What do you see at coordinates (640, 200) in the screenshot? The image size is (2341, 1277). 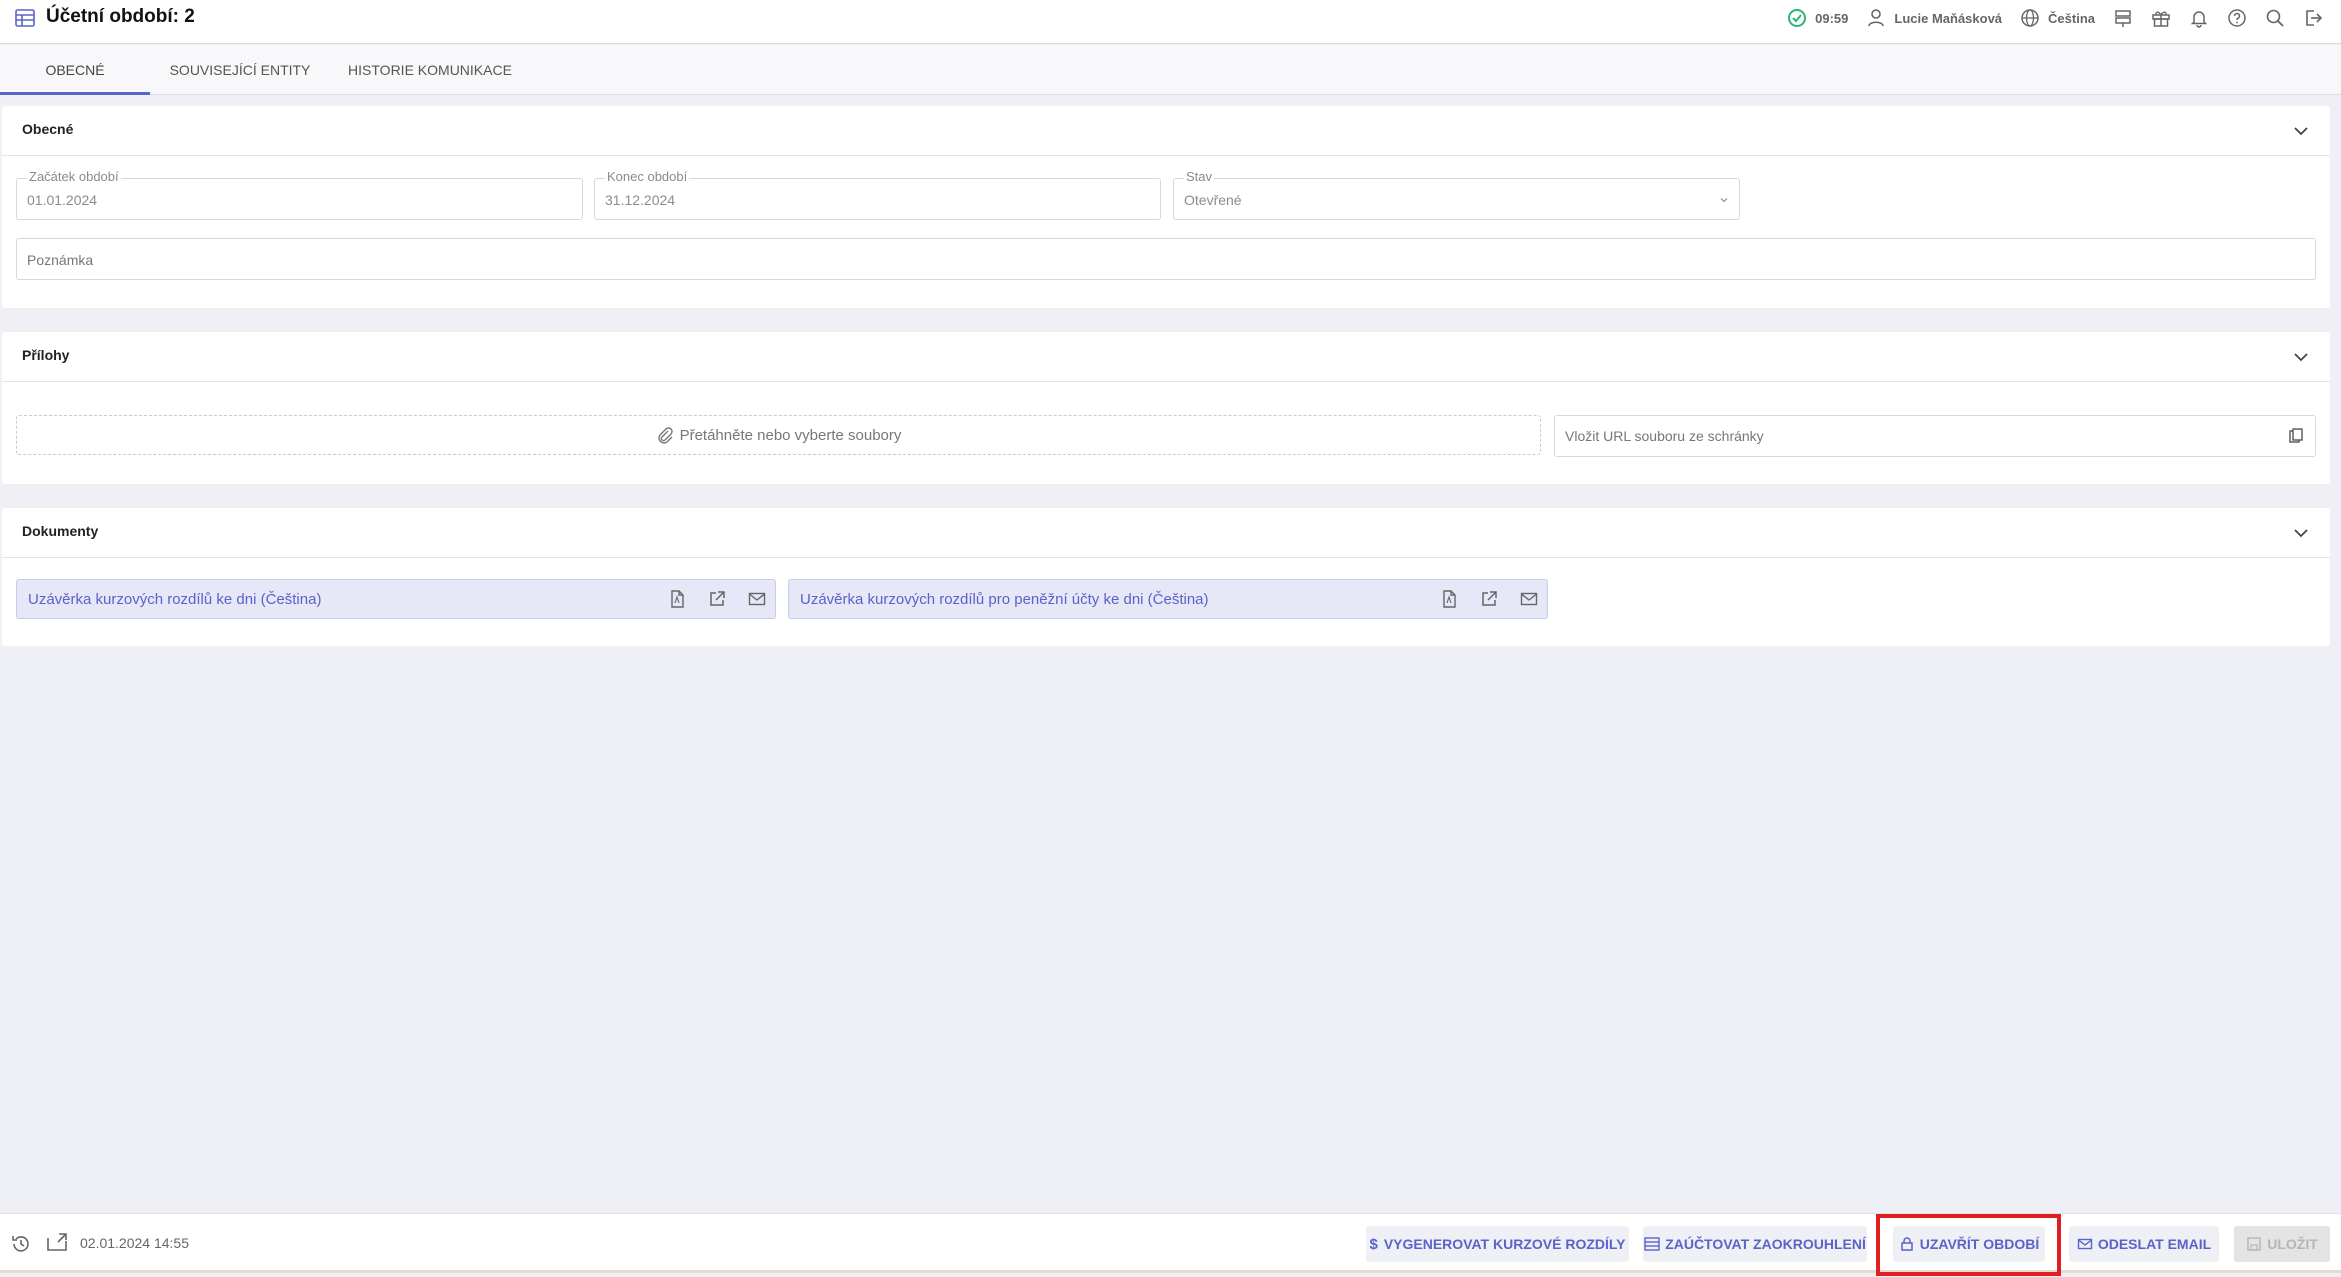 I see `field-value: 31.12.2024` at bounding box center [640, 200].